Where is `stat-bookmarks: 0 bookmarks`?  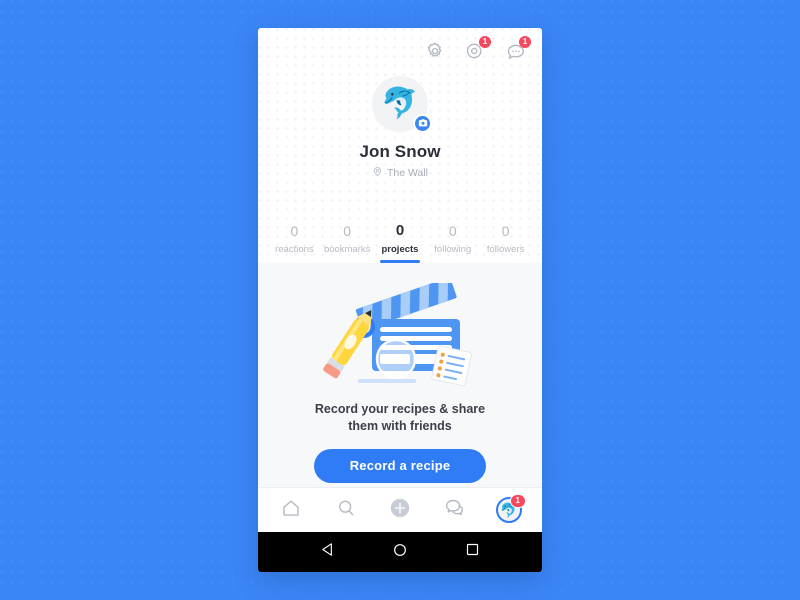 stat-bookmarks: 0 bookmarks is located at coordinates (347, 243).